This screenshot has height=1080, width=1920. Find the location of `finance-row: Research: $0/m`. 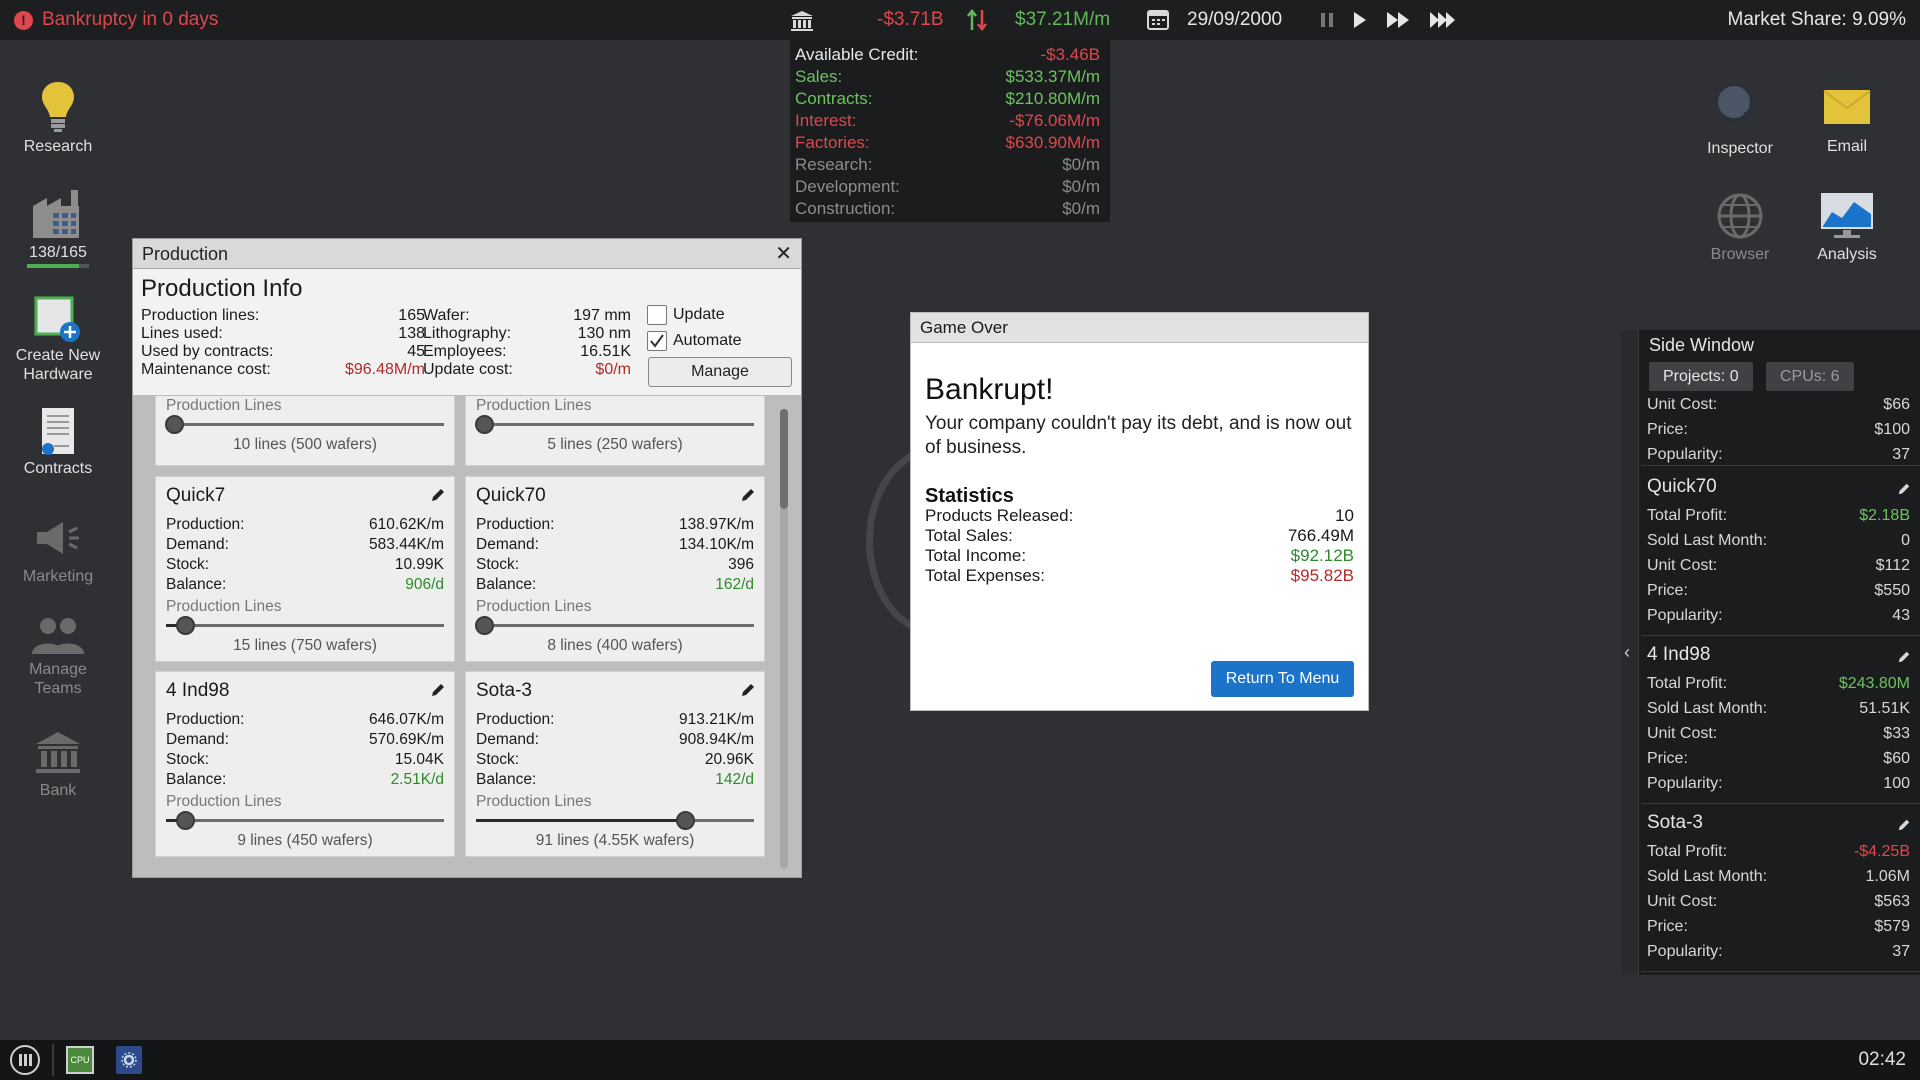

finance-row: Research: $0/m is located at coordinates (947, 165).